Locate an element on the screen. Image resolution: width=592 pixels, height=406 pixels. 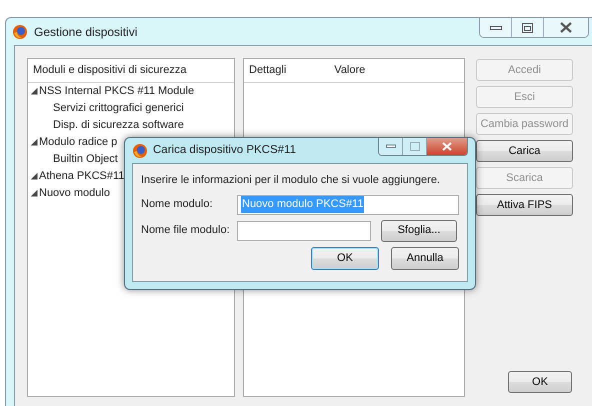
field-label: Nome file modulo: is located at coordinates (186, 230).